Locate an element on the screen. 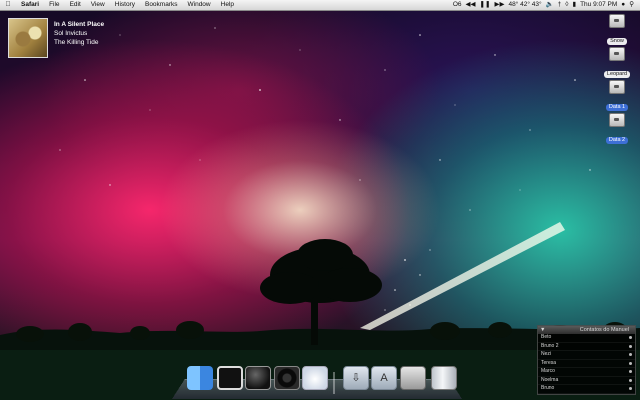  bluetooth-icon: † is located at coordinates (560, 5).